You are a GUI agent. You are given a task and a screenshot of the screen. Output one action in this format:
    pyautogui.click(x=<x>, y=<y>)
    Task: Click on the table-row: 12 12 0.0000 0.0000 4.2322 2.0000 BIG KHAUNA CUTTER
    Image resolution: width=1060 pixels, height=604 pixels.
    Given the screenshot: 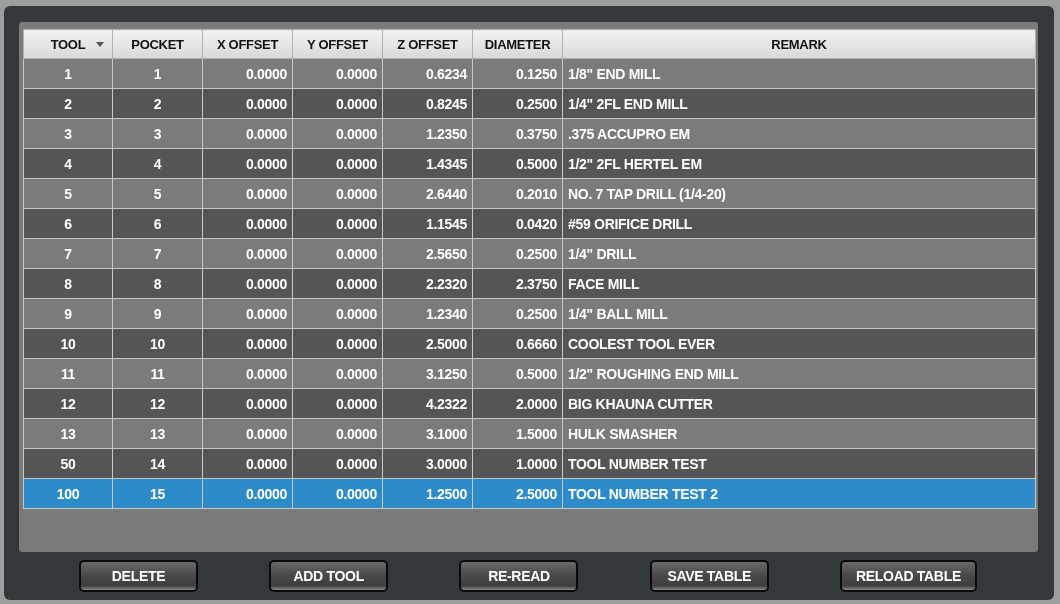 What is the action you would take?
    pyautogui.click(x=529, y=403)
    